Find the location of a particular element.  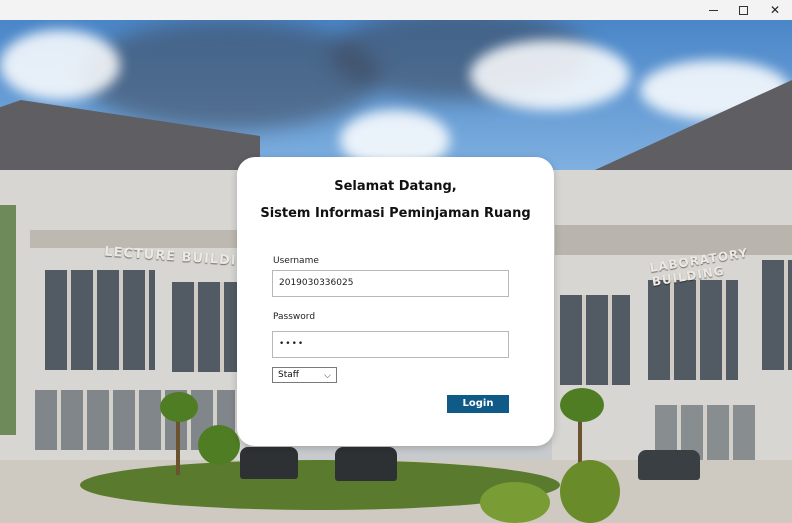

title-bar: ✕ is located at coordinates (396, 10).